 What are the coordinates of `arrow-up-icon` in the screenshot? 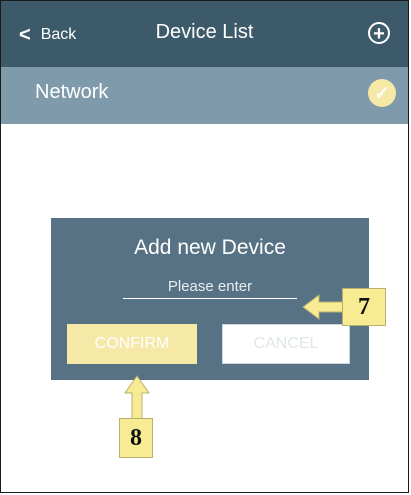 It's located at (137, 398).